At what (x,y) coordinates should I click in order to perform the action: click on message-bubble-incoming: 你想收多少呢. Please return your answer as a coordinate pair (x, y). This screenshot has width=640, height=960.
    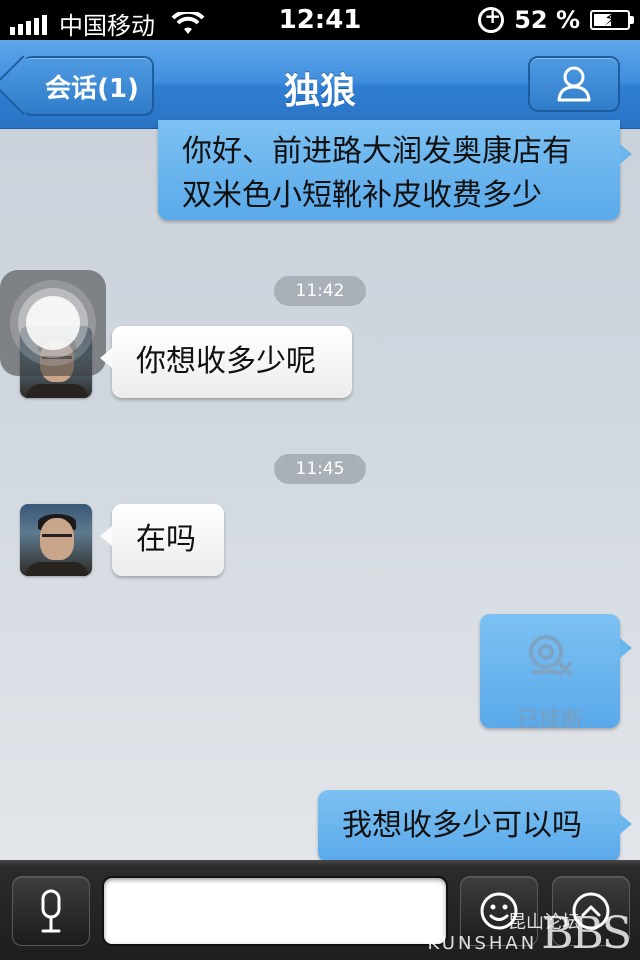
    Looking at the image, I should click on (226, 362).